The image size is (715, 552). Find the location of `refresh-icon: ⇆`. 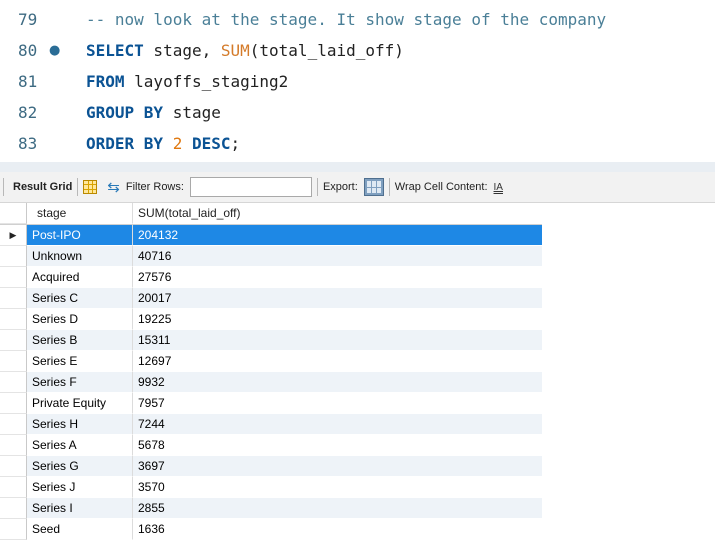

refresh-icon: ⇆ is located at coordinates (113, 187).